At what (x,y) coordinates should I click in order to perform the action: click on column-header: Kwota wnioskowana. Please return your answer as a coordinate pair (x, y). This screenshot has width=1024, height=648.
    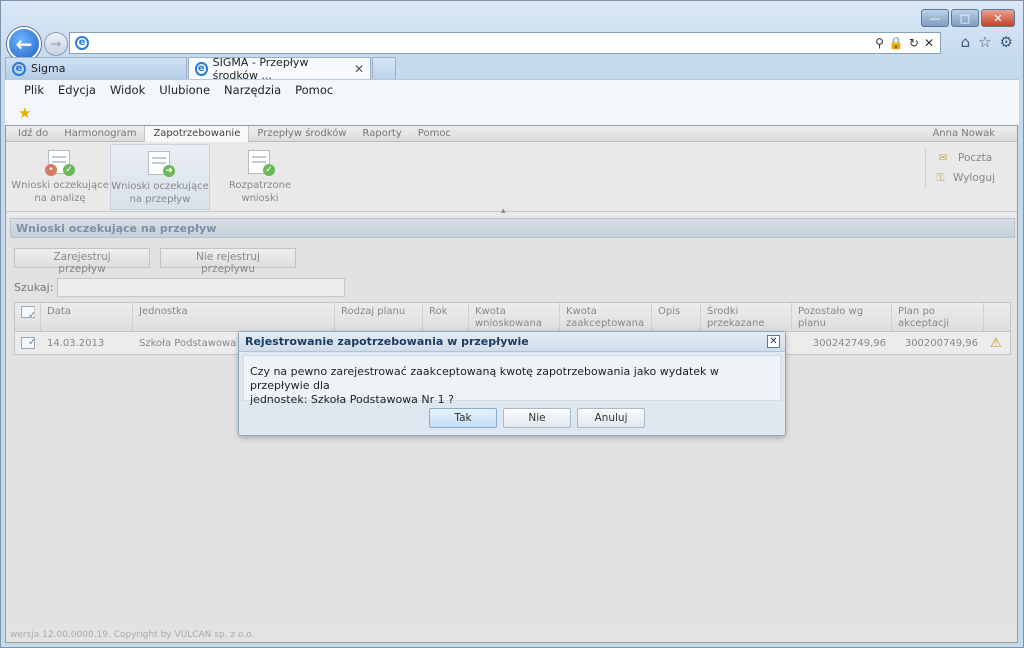
    Looking at the image, I should click on (514, 317).